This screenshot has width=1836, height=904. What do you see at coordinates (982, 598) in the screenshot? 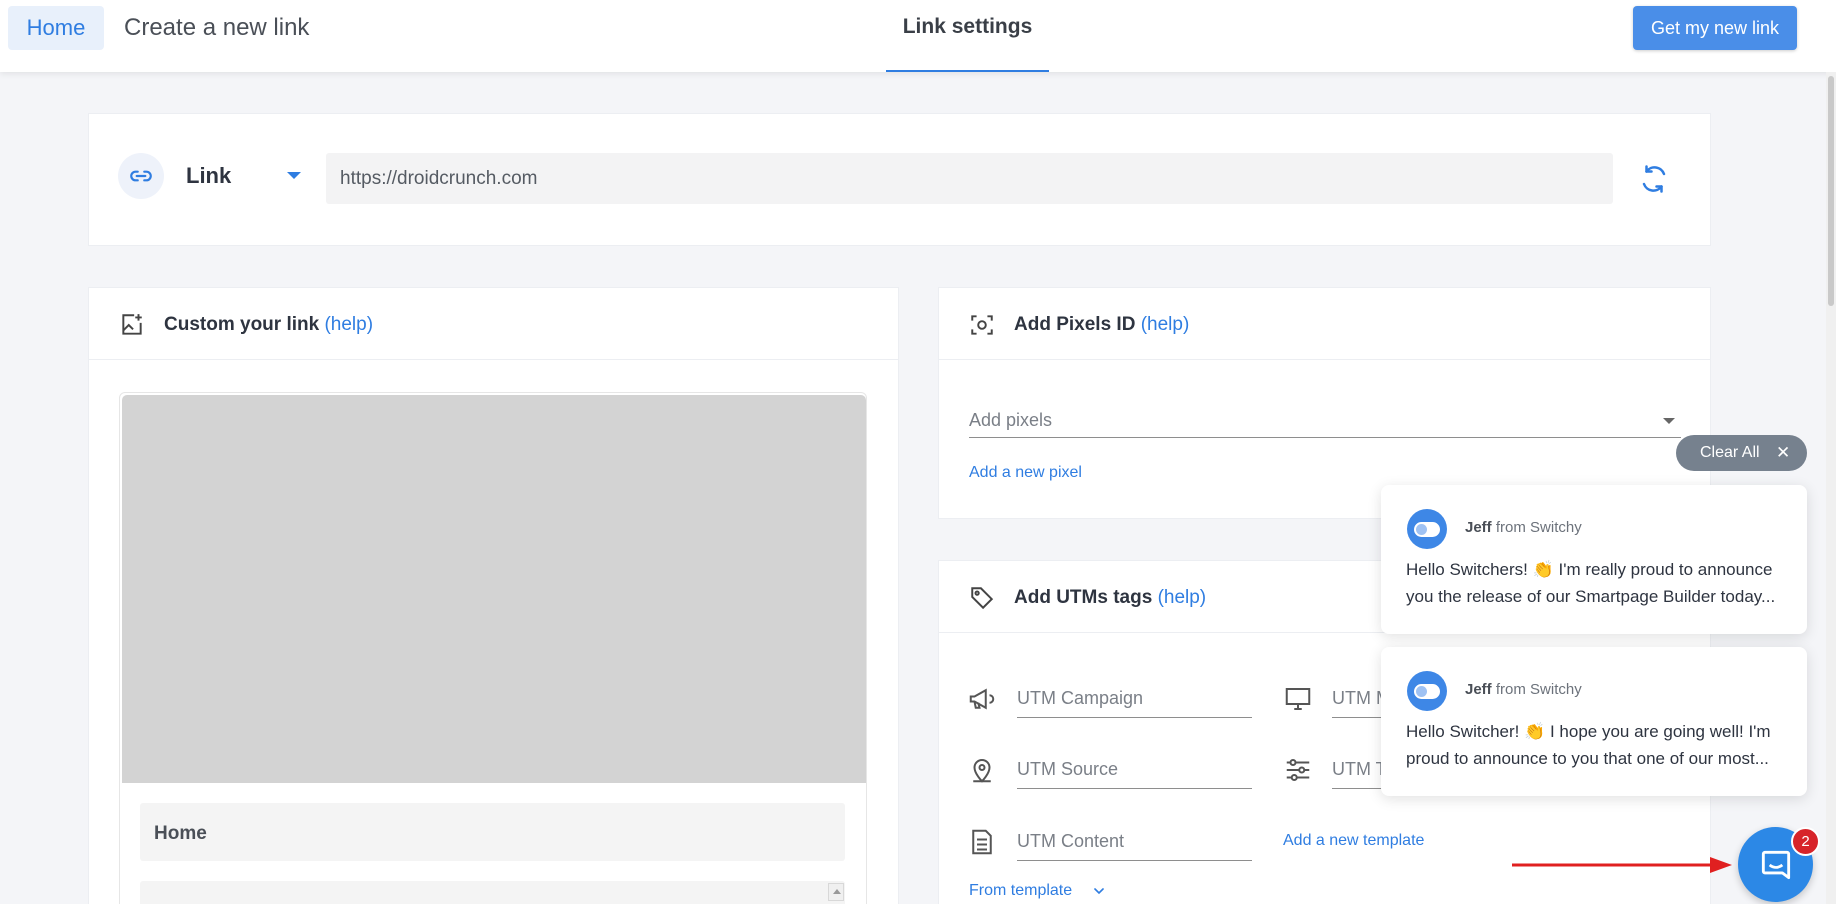
I see `tag-icon` at bounding box center [982, 598].